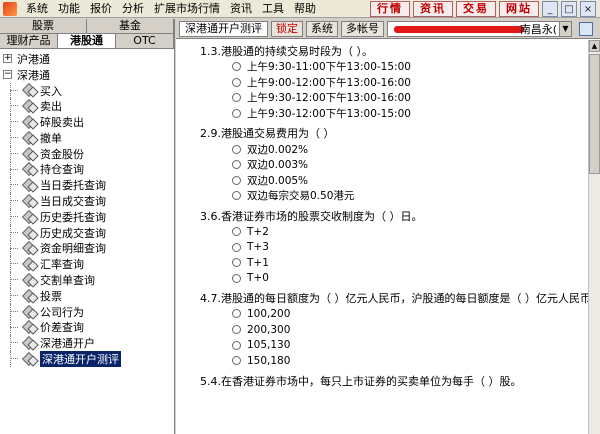 The width and height of the screenshot is (600, 434). I want to click on expand-icon: +, so click(7, 59).